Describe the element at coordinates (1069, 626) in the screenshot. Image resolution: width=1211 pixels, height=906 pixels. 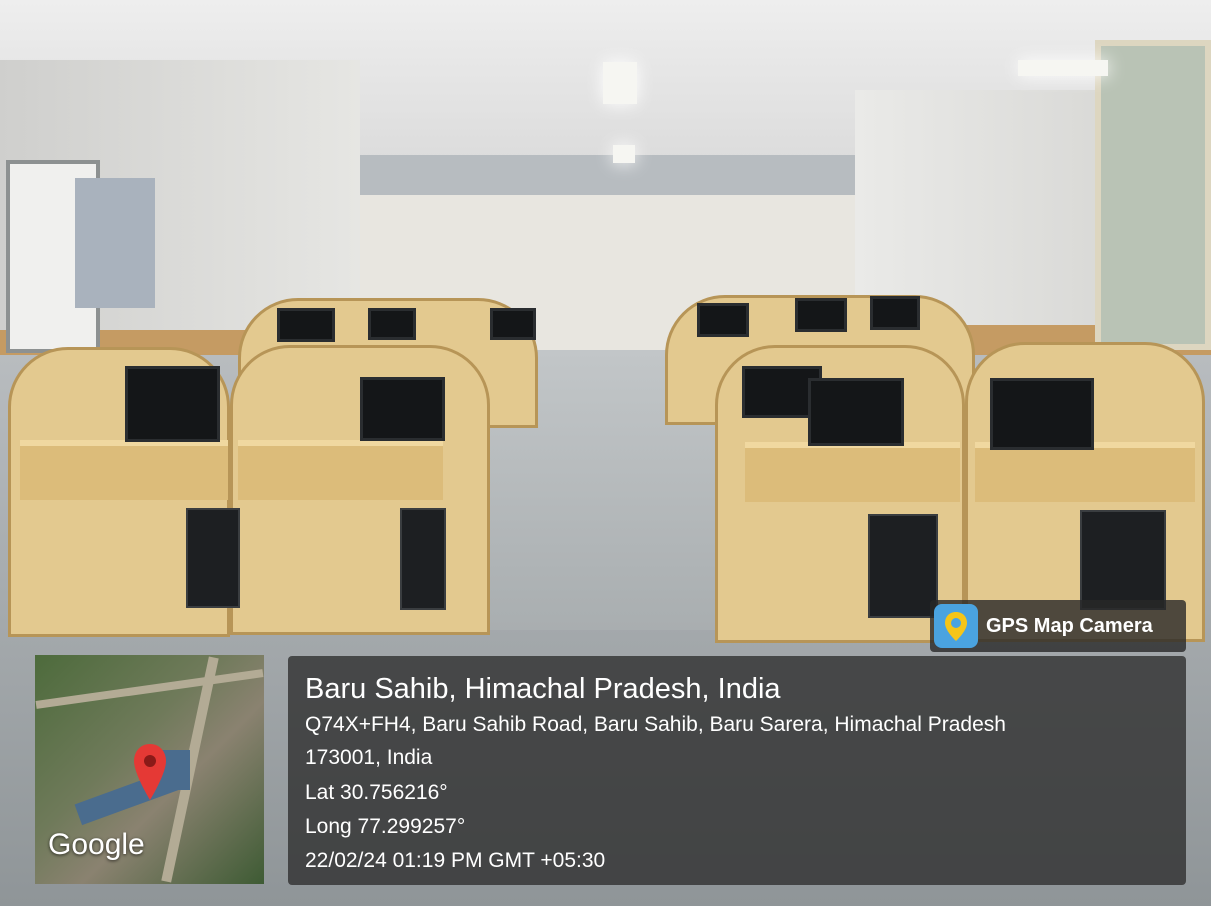
I see `app-badge-label: GPS Map Camera` at that location.